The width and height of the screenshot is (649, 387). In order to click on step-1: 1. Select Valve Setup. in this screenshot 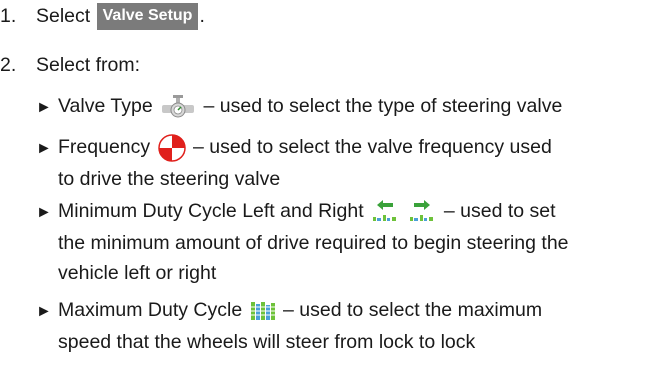, I will do `click(102, 17)`.